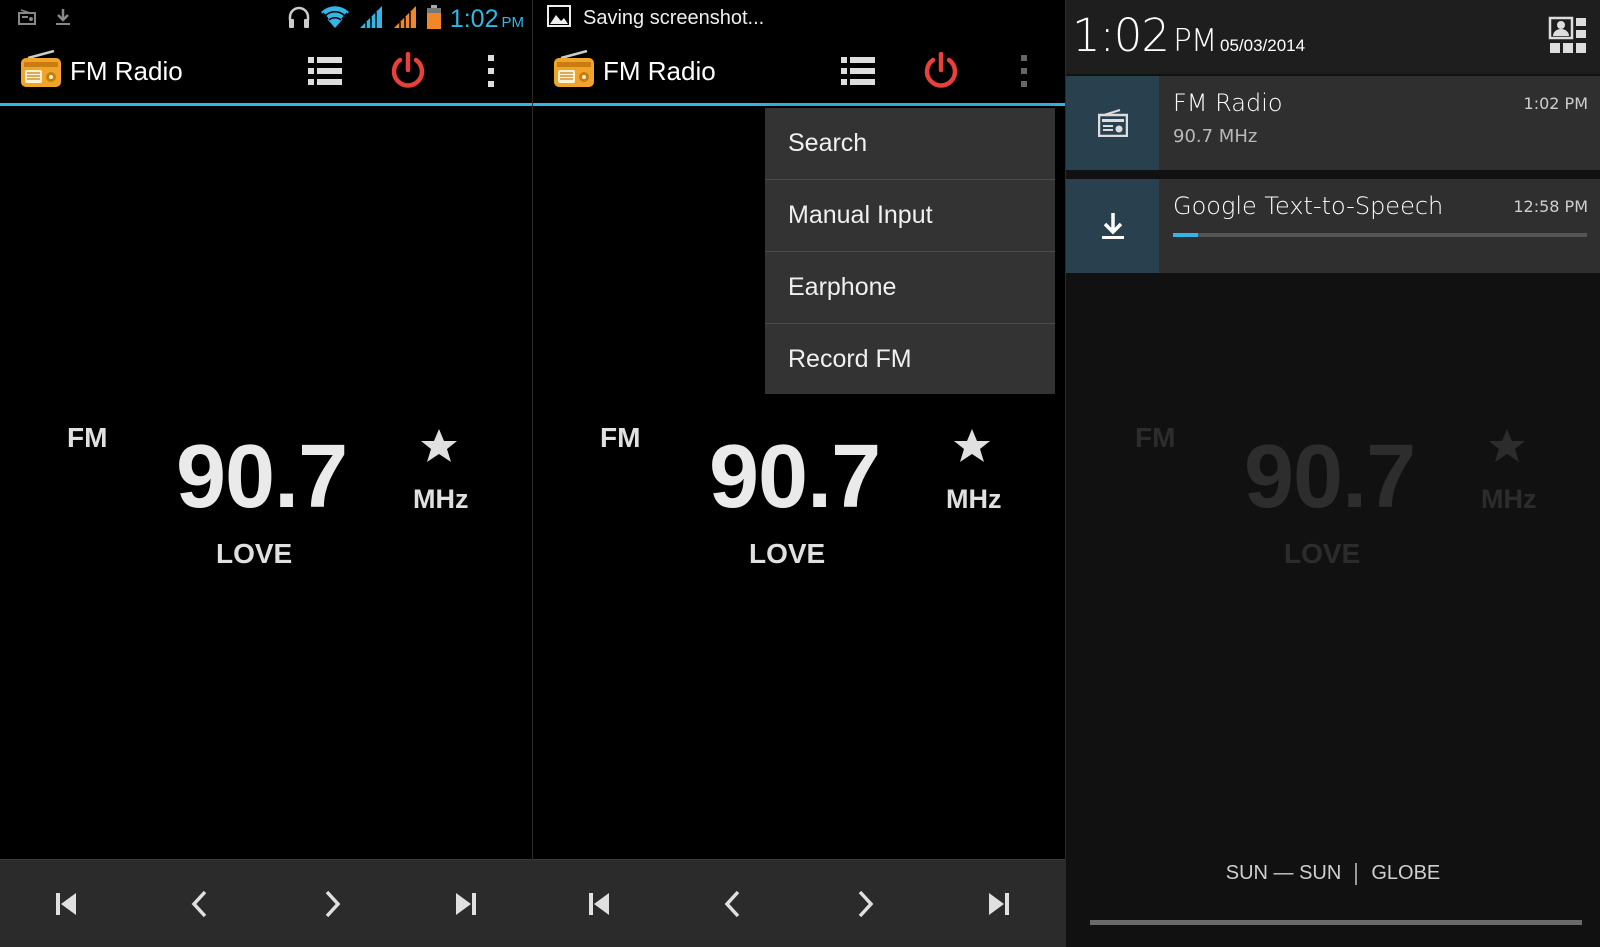  What do you see at coordinates (1555, 103) in the screenshot?
I see `notification-time: 1:02 PM` at bounding box center [1555, 103].